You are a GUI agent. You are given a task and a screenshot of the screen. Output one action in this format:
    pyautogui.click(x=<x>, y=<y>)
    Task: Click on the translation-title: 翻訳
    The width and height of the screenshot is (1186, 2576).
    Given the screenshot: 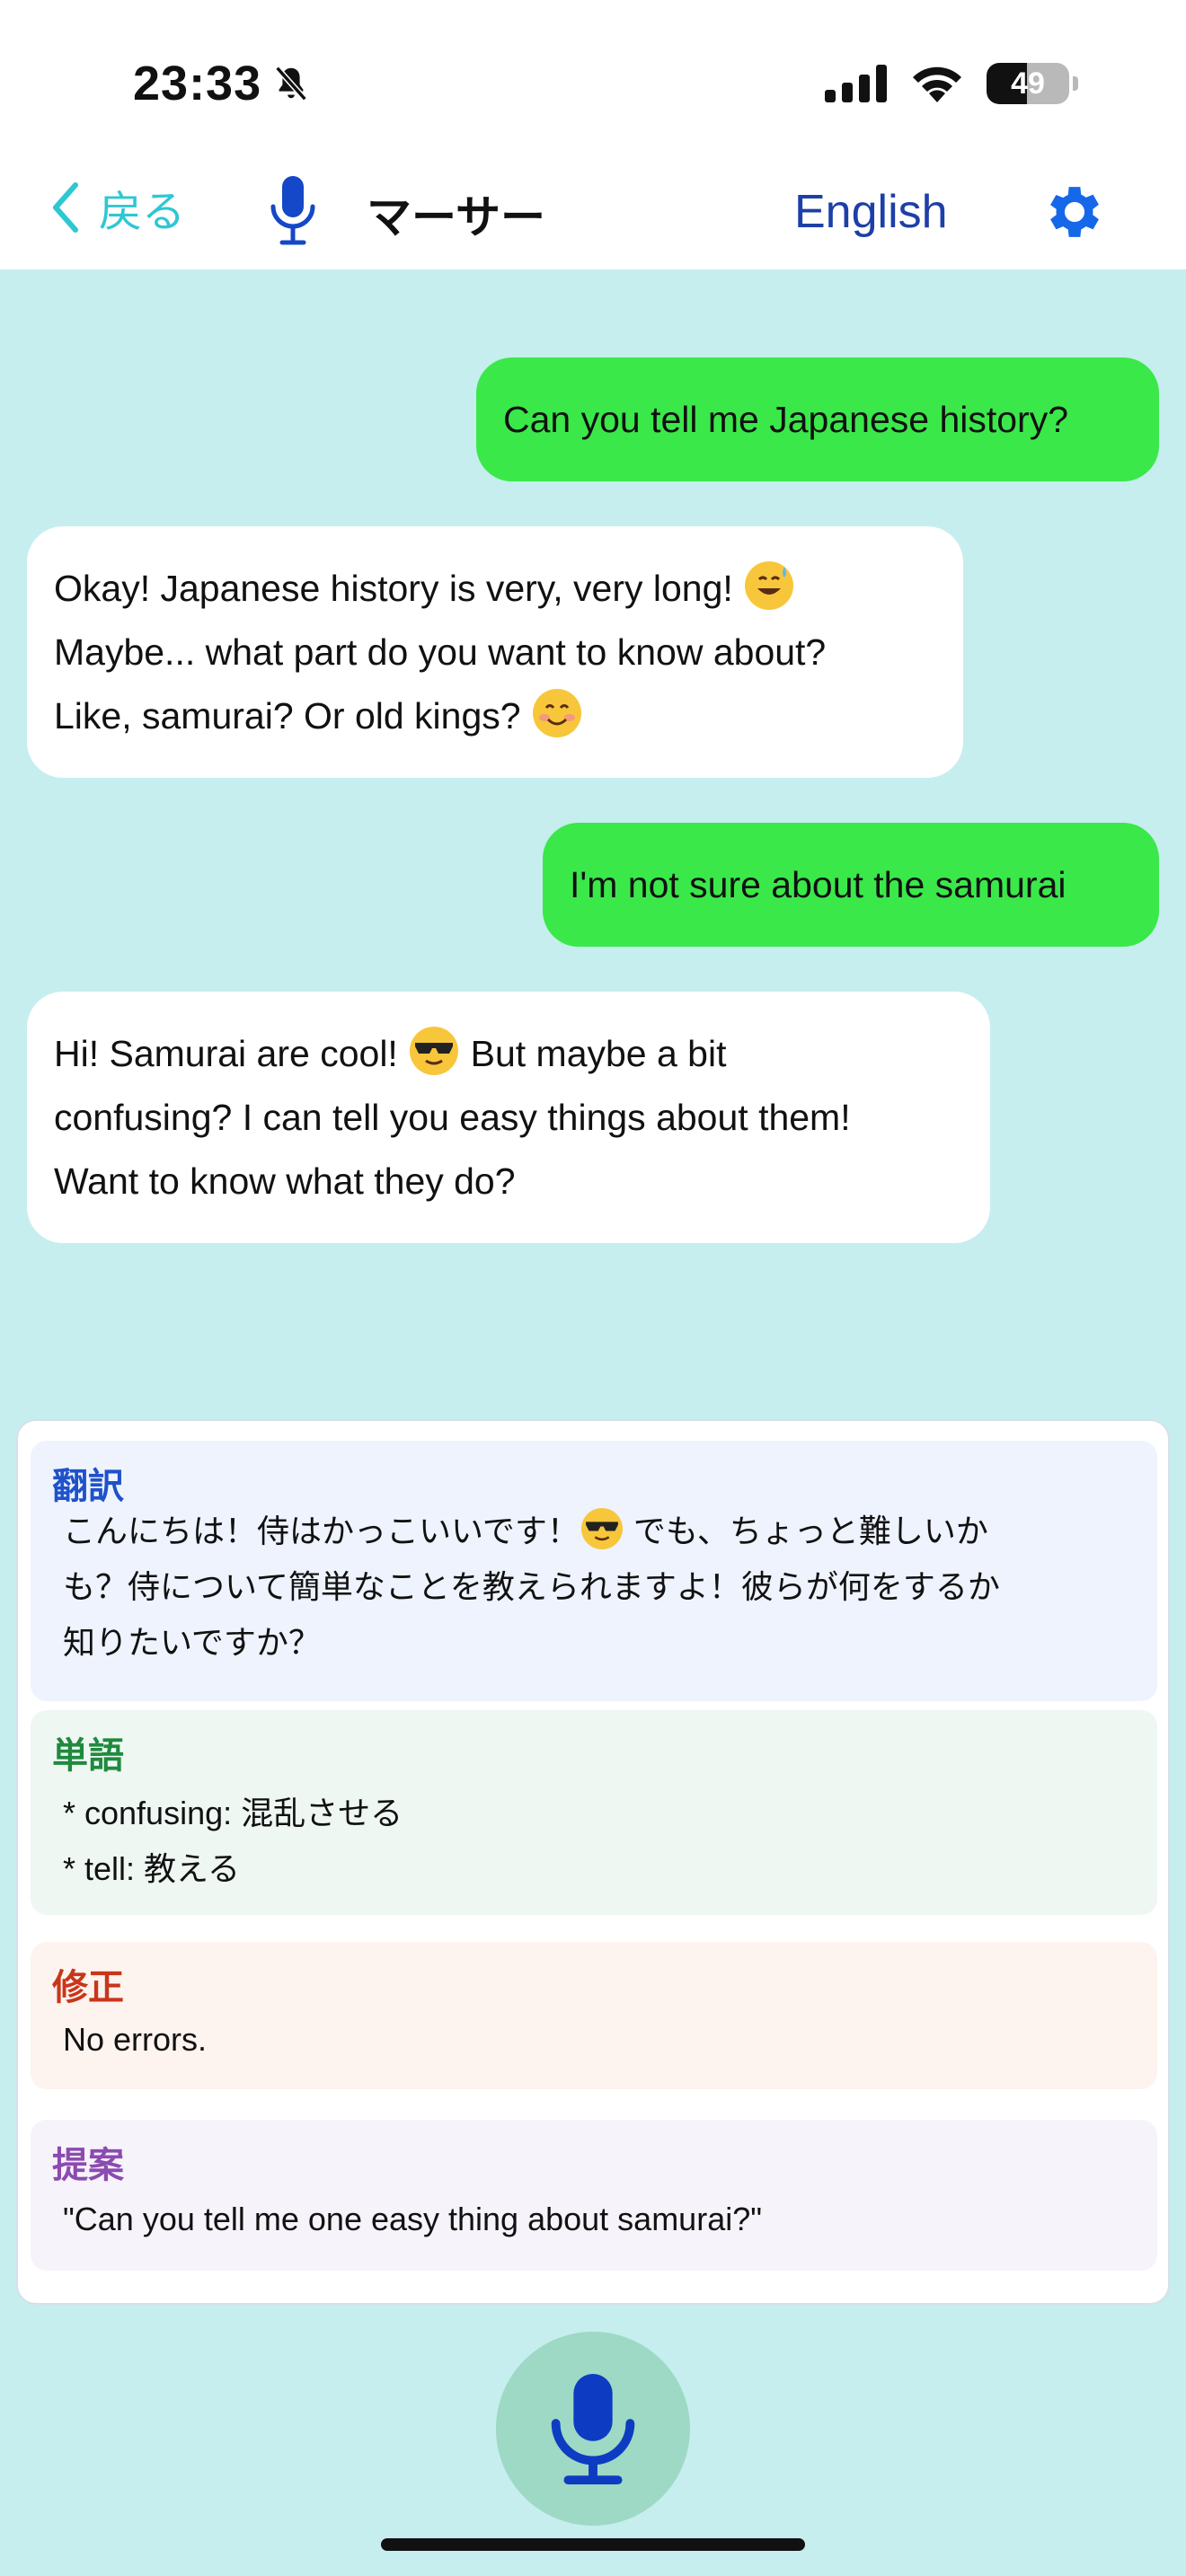 What is the action you would take?
    pyautogui.click(x=88, y=1486)
    